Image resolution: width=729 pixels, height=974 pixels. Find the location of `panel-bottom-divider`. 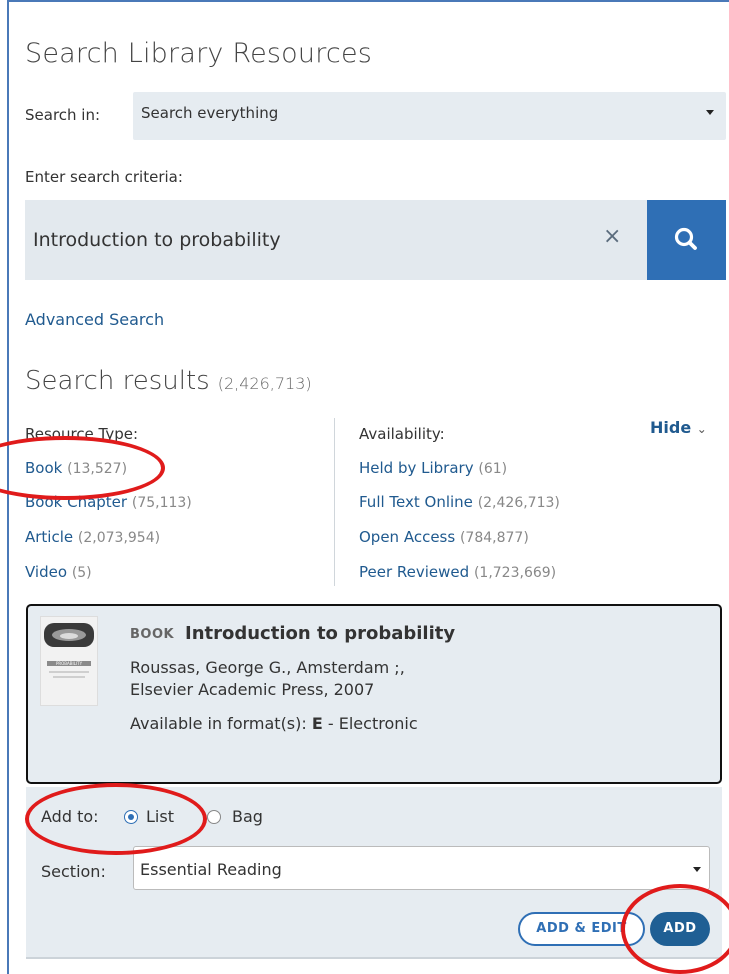

panel-bottom-divider is located at coordinates (374, 958).